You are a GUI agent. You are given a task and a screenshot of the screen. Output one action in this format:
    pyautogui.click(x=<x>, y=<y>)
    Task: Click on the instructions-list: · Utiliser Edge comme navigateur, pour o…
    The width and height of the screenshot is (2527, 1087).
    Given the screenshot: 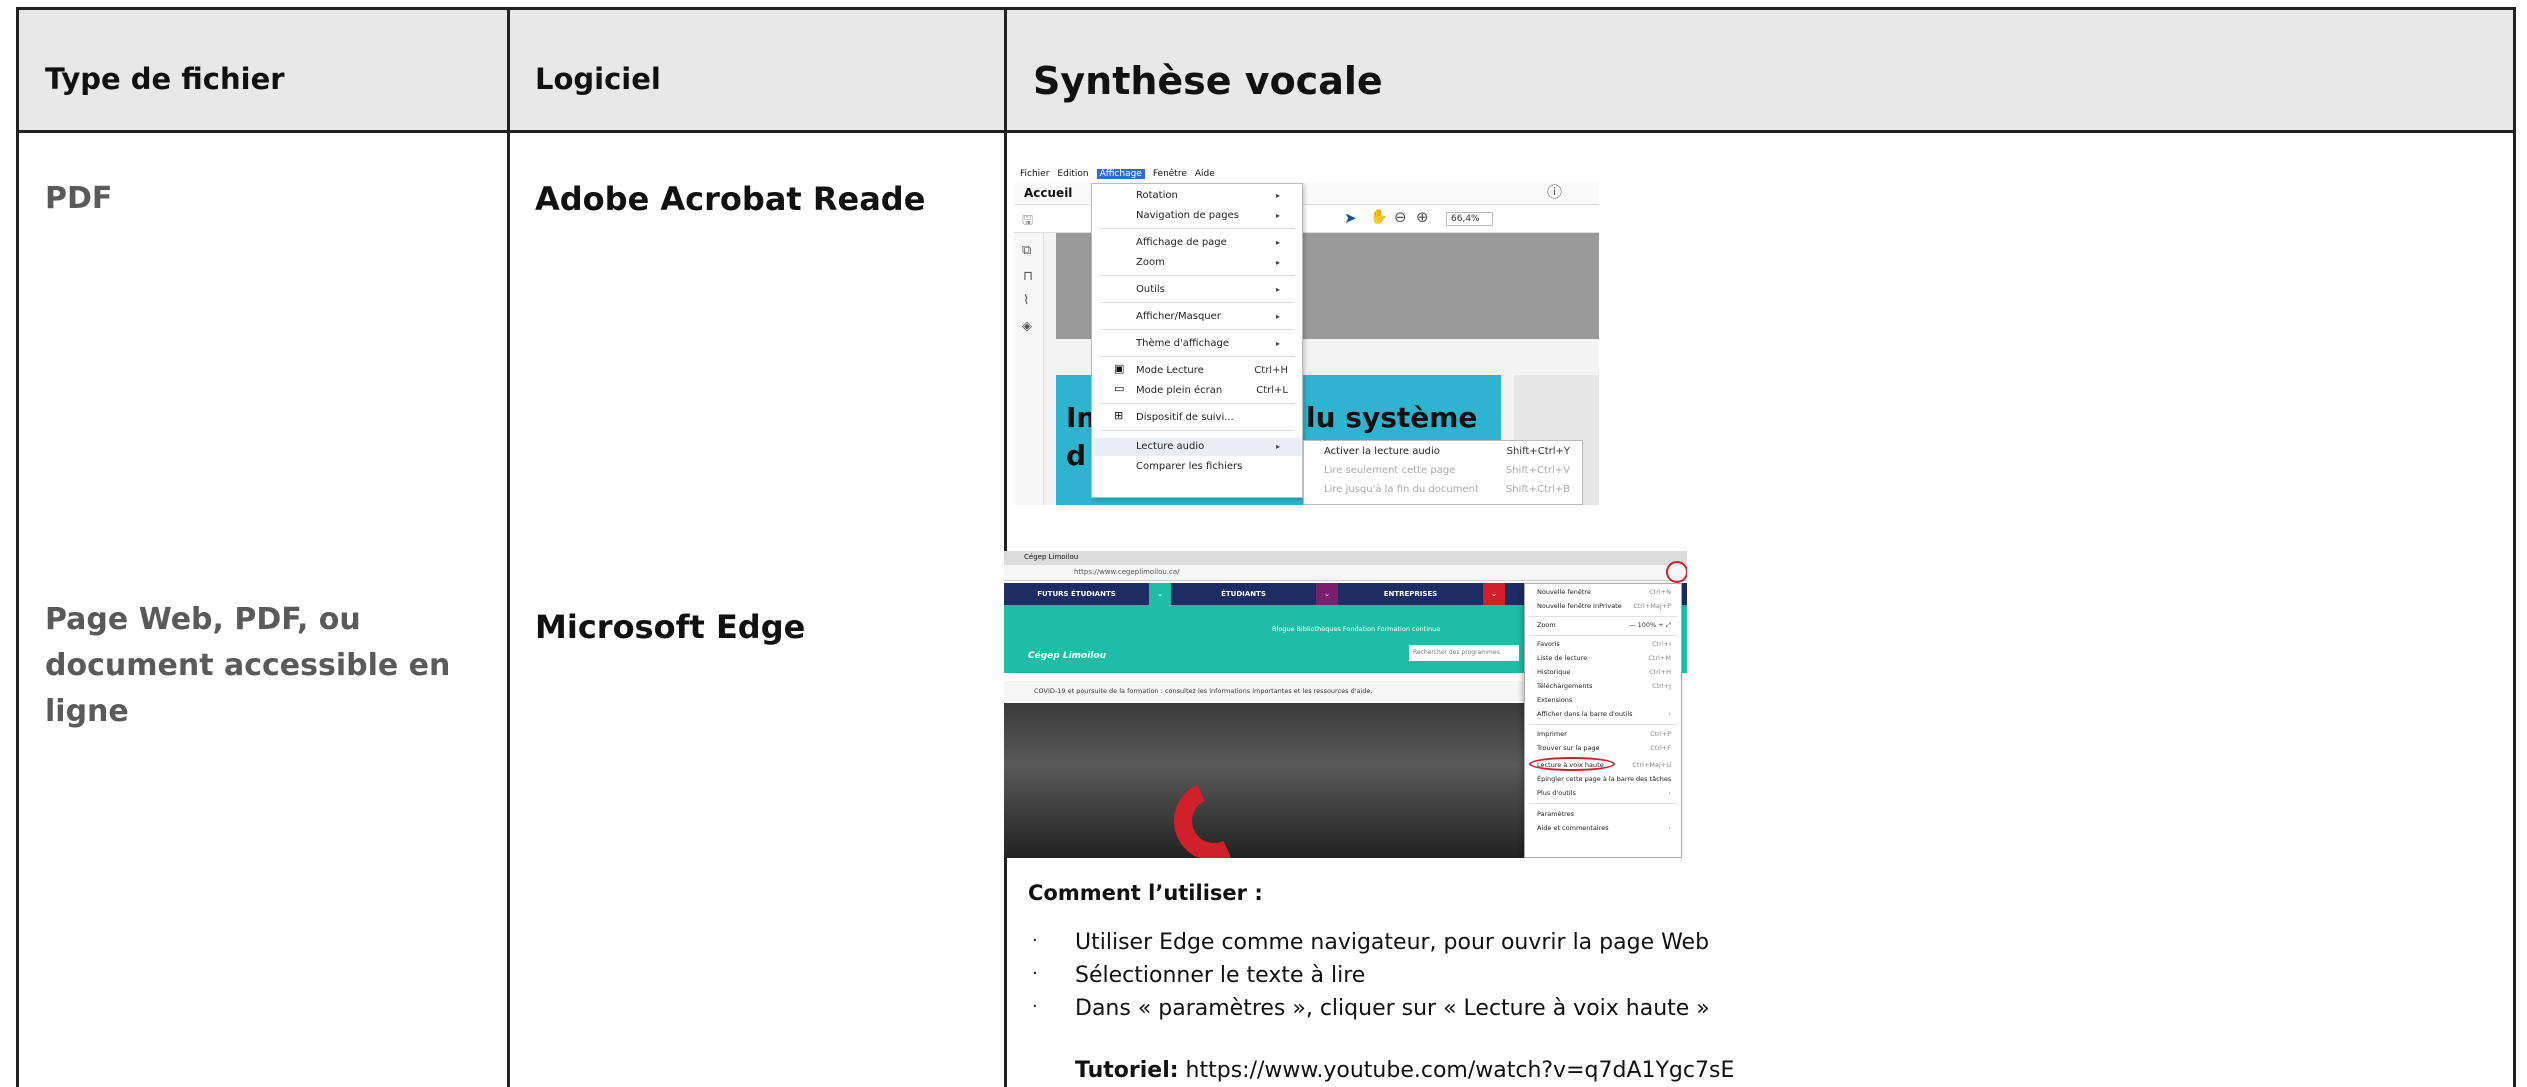 What is the action you would take?
    pyautogui.click(x=1369, y=979)
    